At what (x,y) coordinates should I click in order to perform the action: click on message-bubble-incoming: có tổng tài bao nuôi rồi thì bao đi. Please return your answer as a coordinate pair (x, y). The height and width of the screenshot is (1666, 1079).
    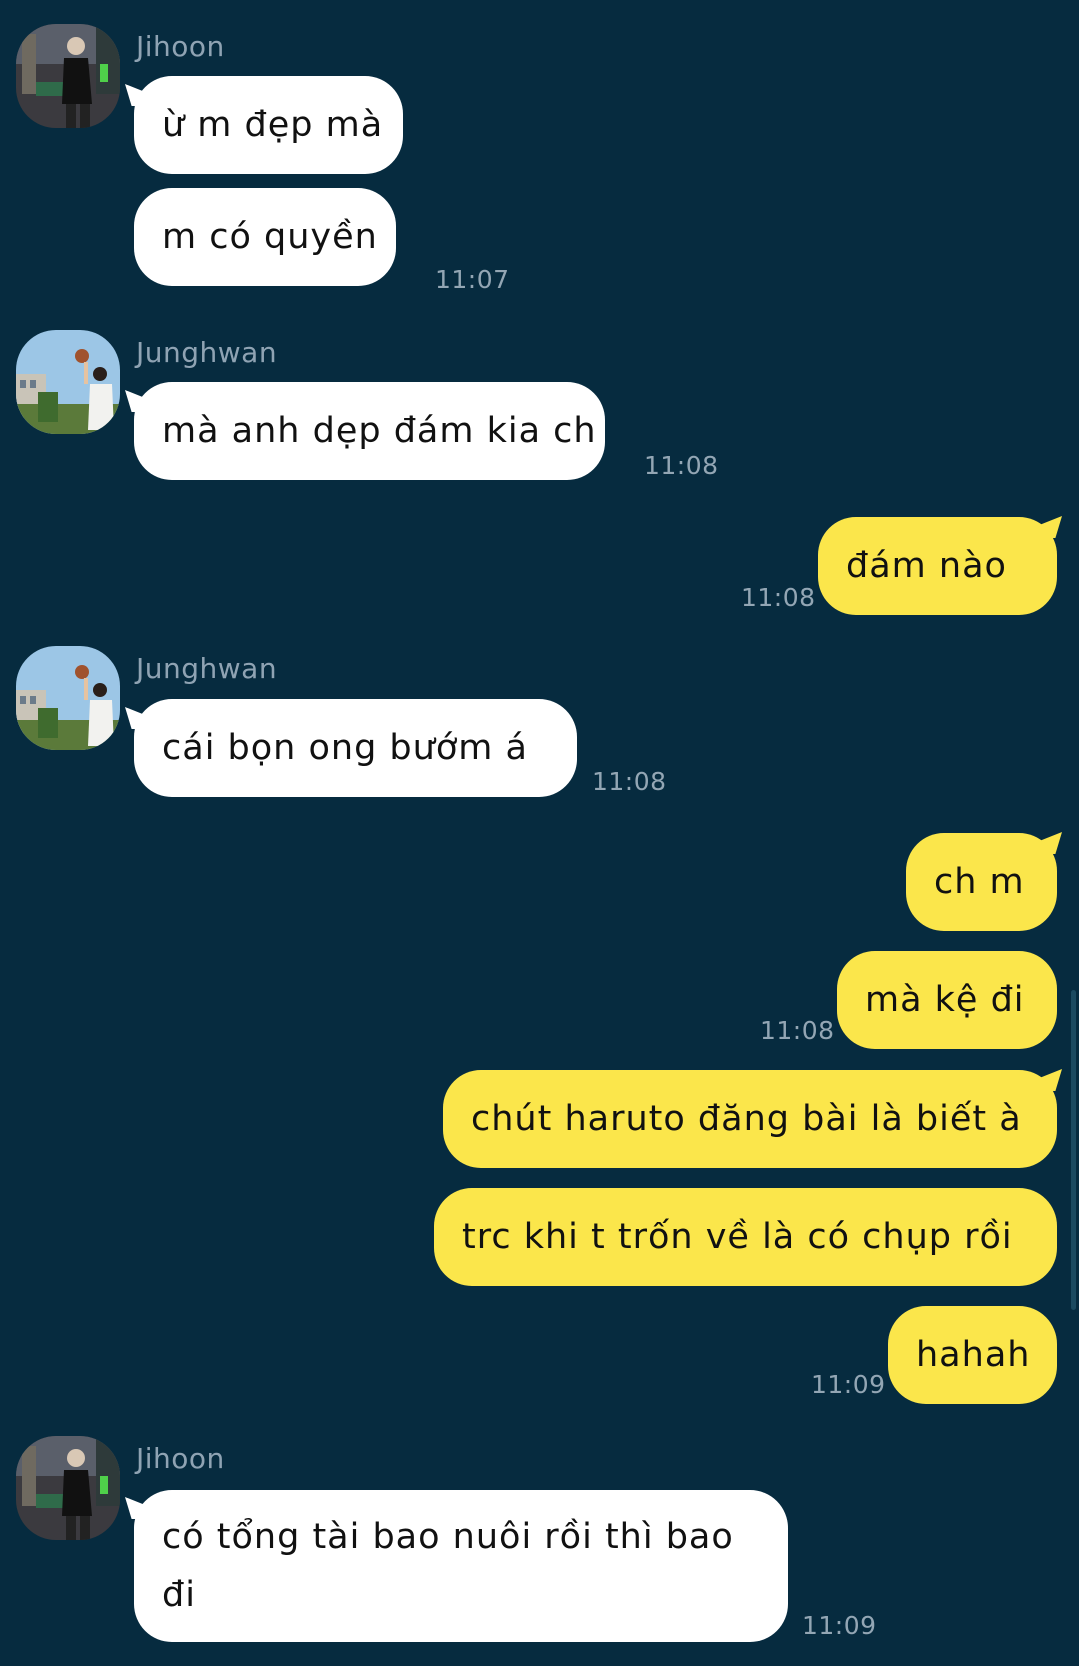
    Looking at the image, I should click on (461, 1566).